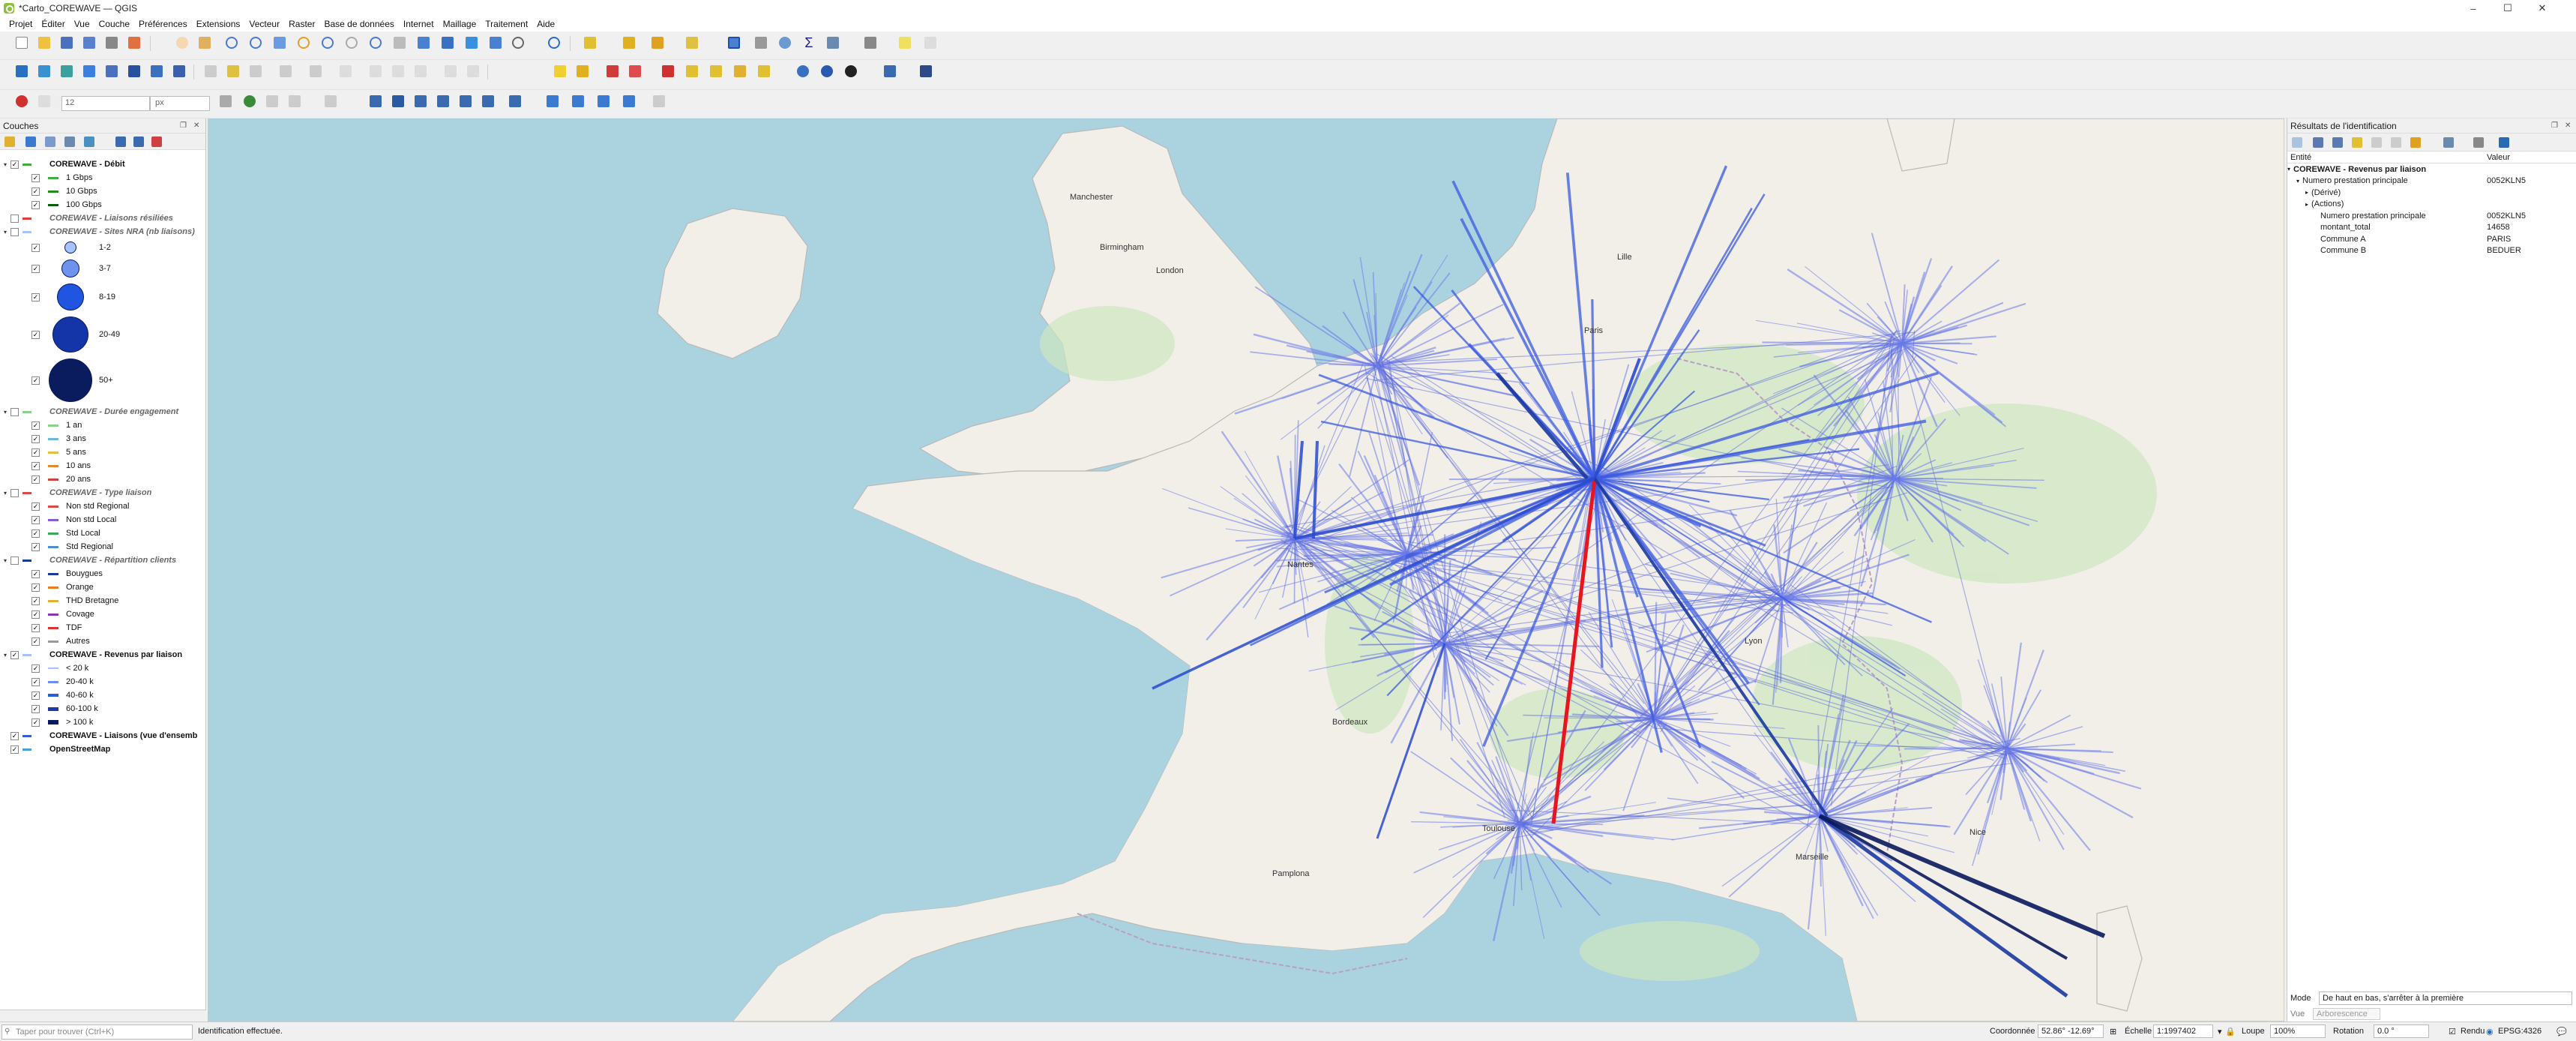  What do you see at coordinates (327, 42) in the screenshot?
I see `zoom-layer-icon` at bounding box center [327, 42].